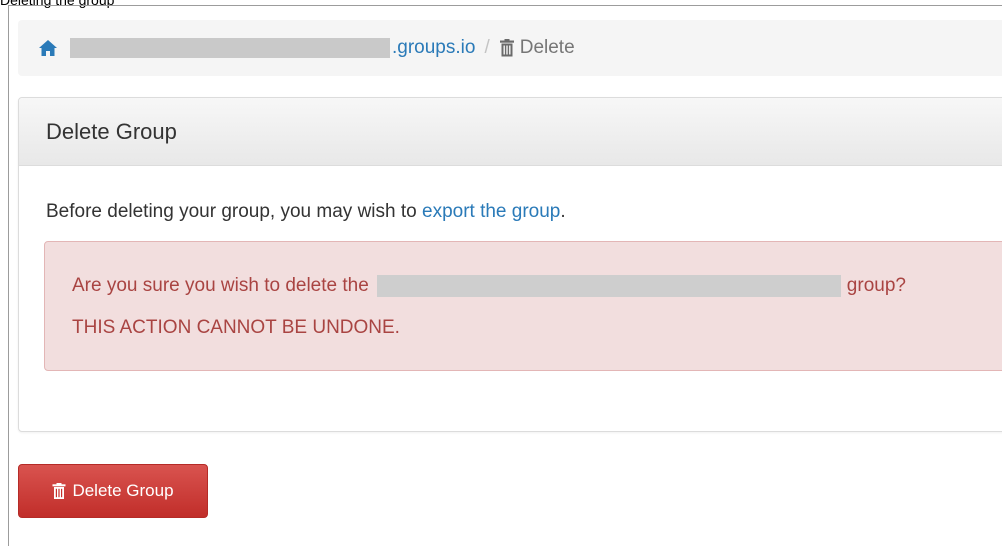 The width and height of the screenshot is (1002, 546). Describe the element at coordinates (433, 48) in the screenshot. I see `breadcrumb-group-link: .groups.io` at that location.